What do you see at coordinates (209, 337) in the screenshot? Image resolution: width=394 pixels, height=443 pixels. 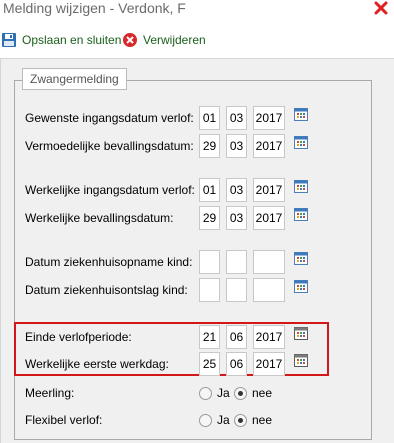 I see `day-input: 21` at bounding box center [209, 337].